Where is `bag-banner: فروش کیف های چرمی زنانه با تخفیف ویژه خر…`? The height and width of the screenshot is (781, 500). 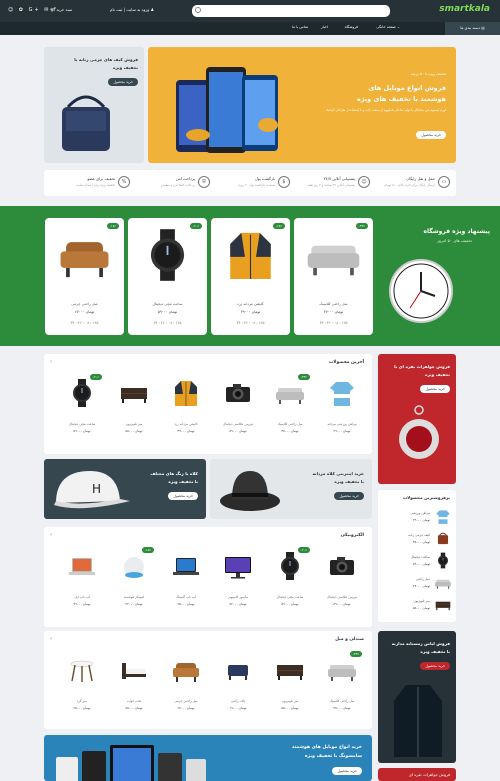 bag-banner: فروش کیف های چرمی زنانه با تخفیف ویژه خر… is located at coordinates (94, 105).